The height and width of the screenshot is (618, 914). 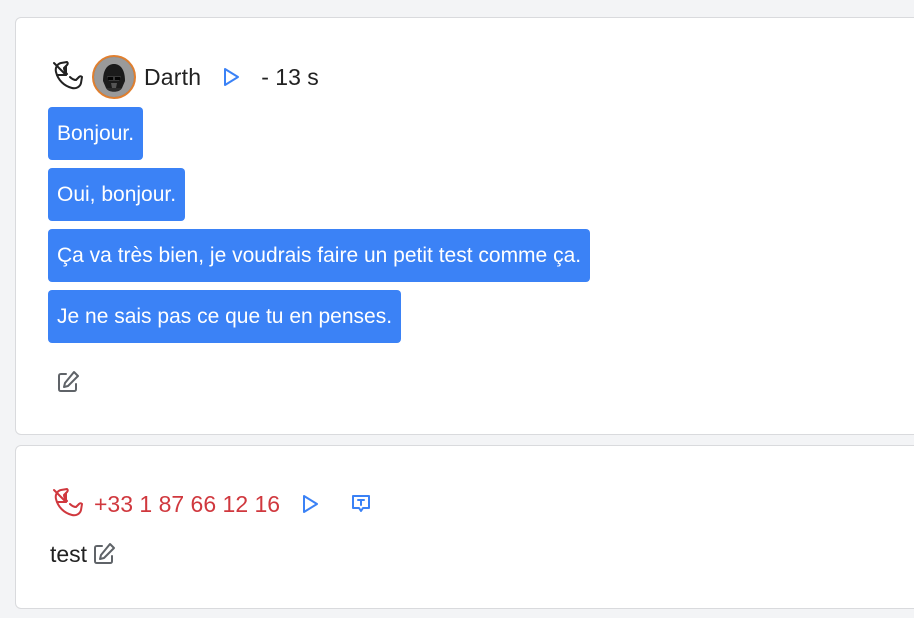 I want to click on caller-avatar, so click(x=114, y=77).